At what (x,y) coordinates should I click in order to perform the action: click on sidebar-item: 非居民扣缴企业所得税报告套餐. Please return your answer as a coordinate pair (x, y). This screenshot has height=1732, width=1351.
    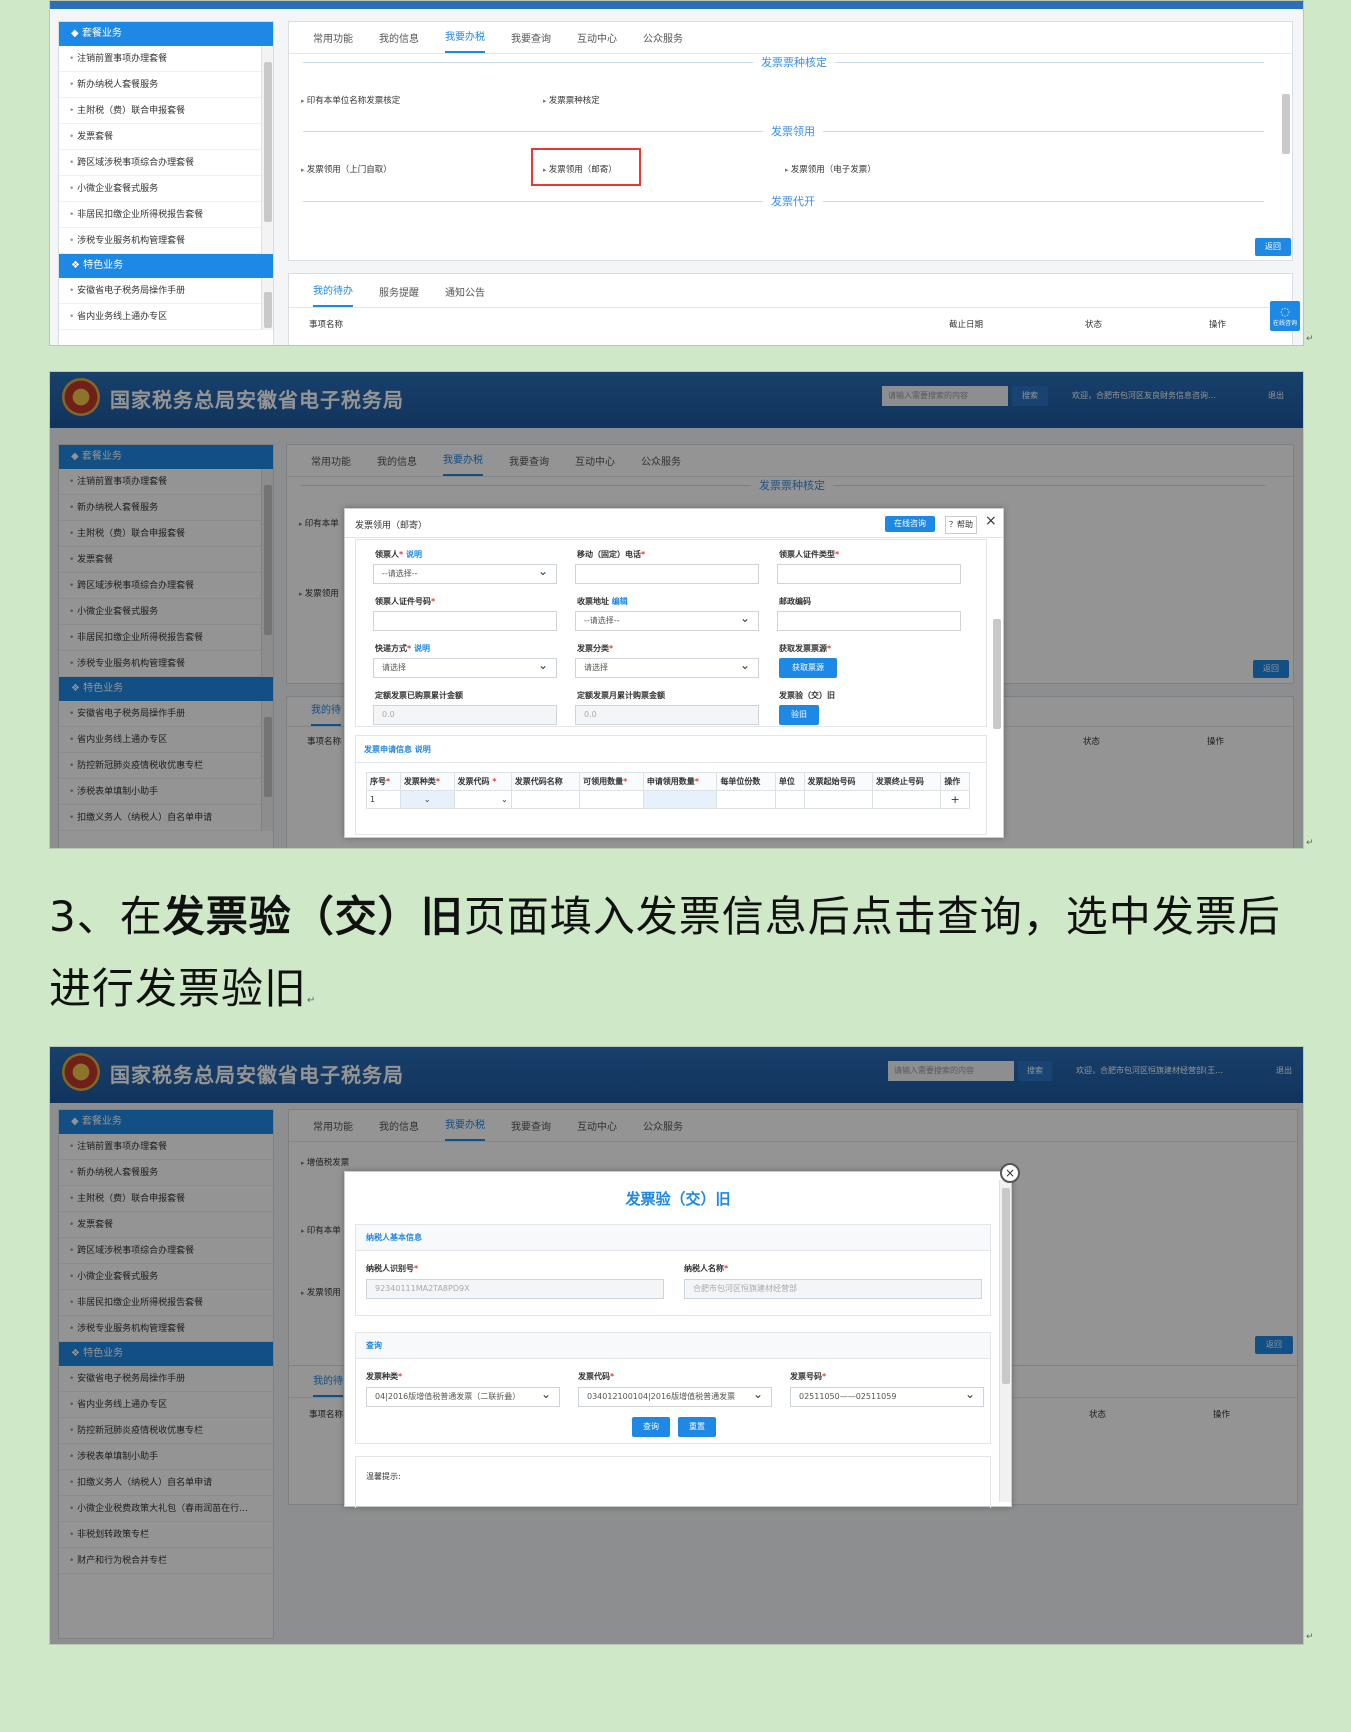
    Looking at the image, I should click on (166, 215).